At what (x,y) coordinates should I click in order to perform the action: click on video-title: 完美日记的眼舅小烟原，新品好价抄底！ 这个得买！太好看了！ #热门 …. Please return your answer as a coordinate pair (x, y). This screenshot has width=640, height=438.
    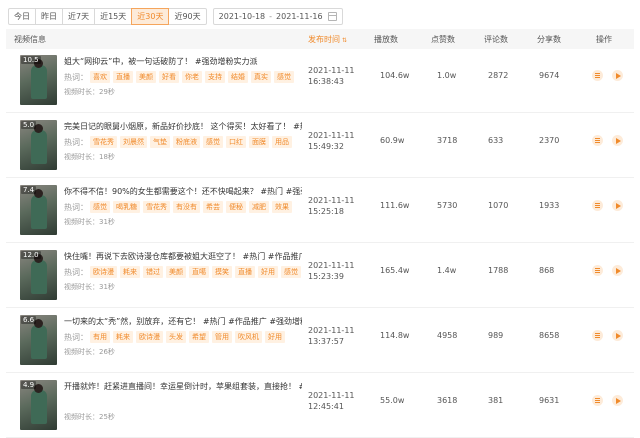
    Looking at the image, I should click on (183, 126).